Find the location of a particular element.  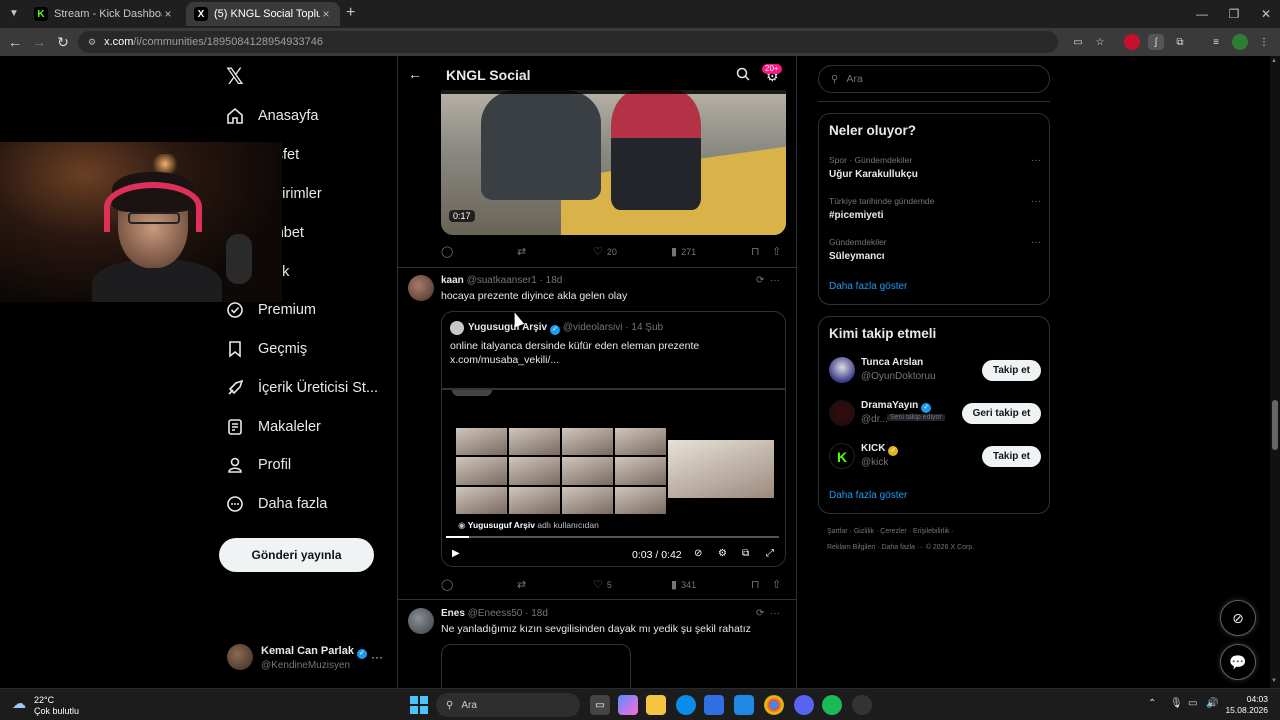

settings-icon: ⚙ is located at coordinates (722, 553).